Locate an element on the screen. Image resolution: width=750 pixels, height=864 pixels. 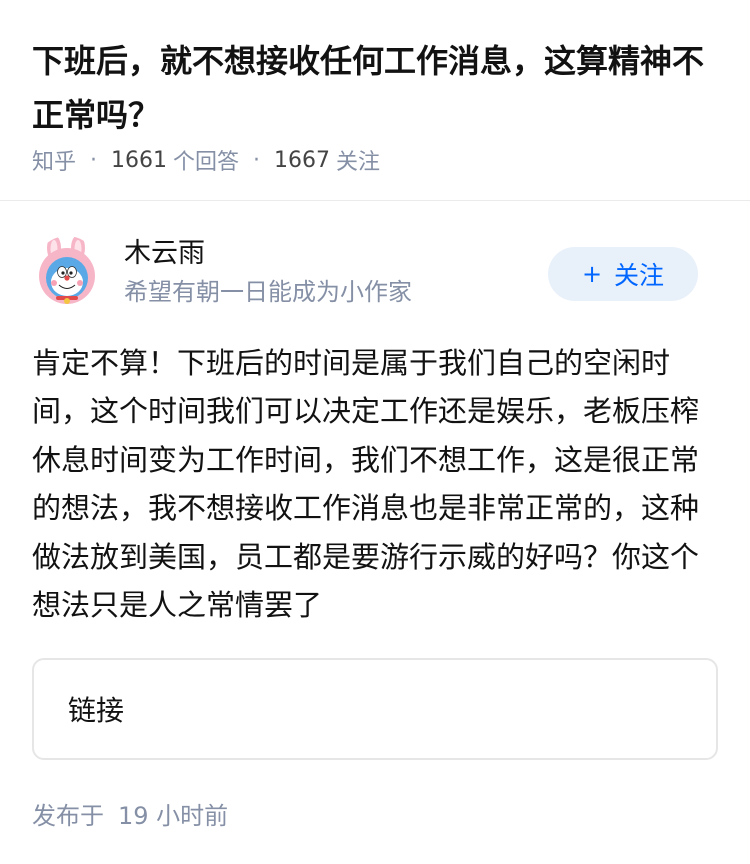
author-avatar is located at coordinates (67, 271).